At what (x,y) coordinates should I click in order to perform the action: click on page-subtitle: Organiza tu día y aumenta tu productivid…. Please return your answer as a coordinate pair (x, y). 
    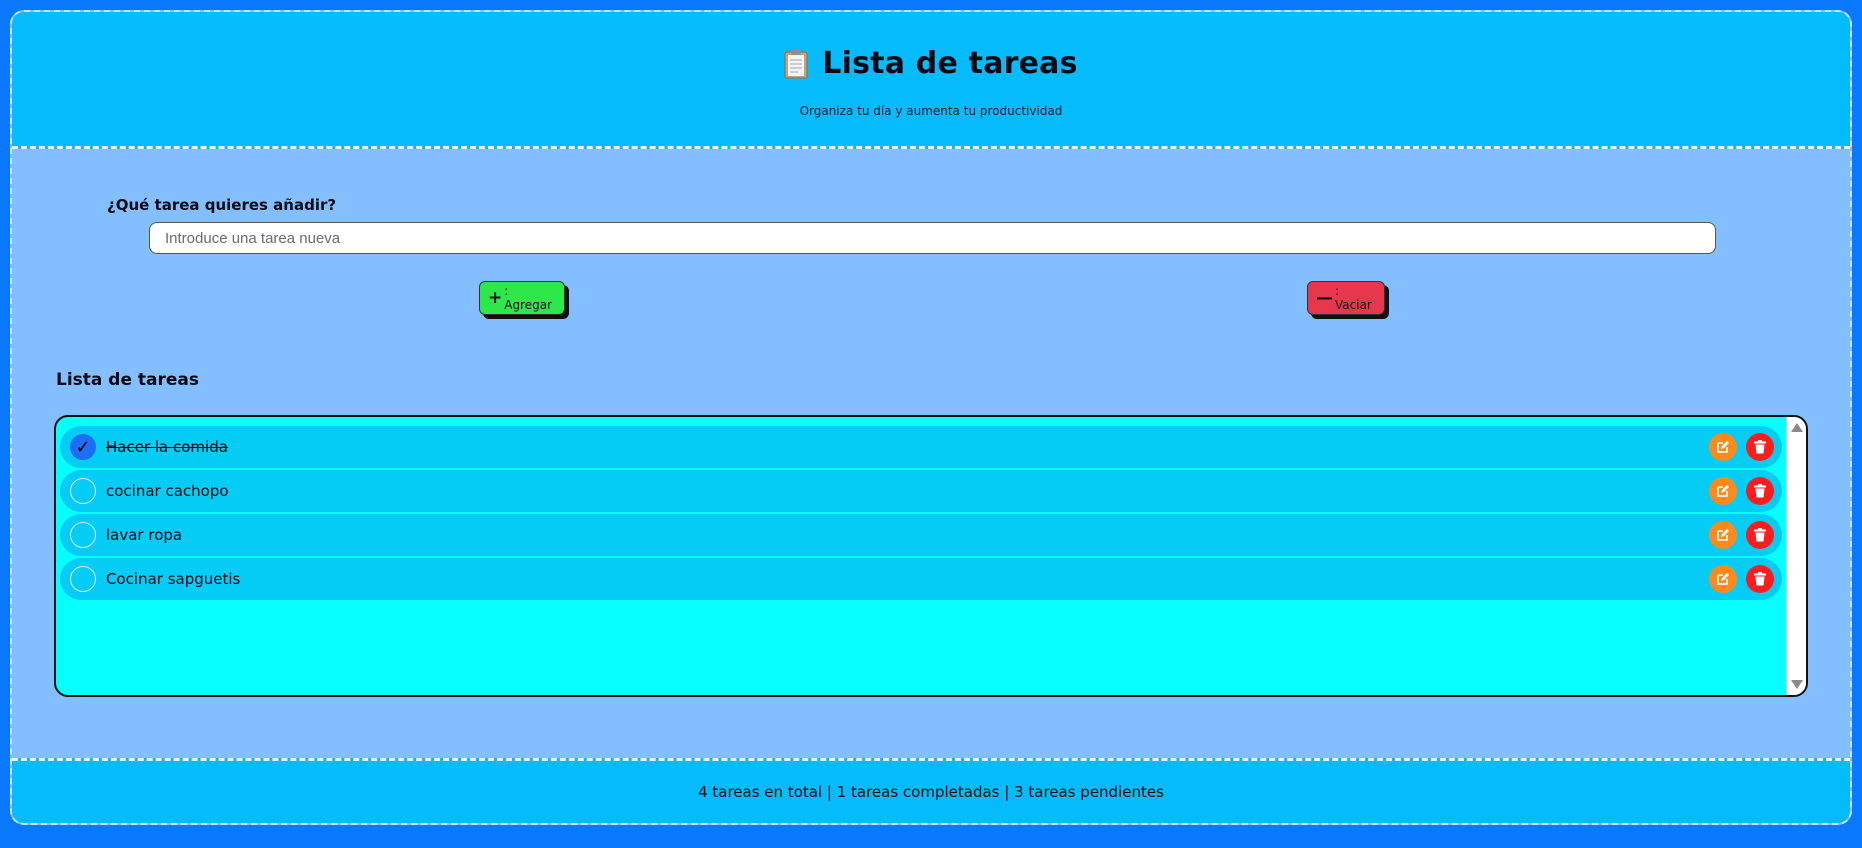
    Looking at the image, I should click on (931, 111).